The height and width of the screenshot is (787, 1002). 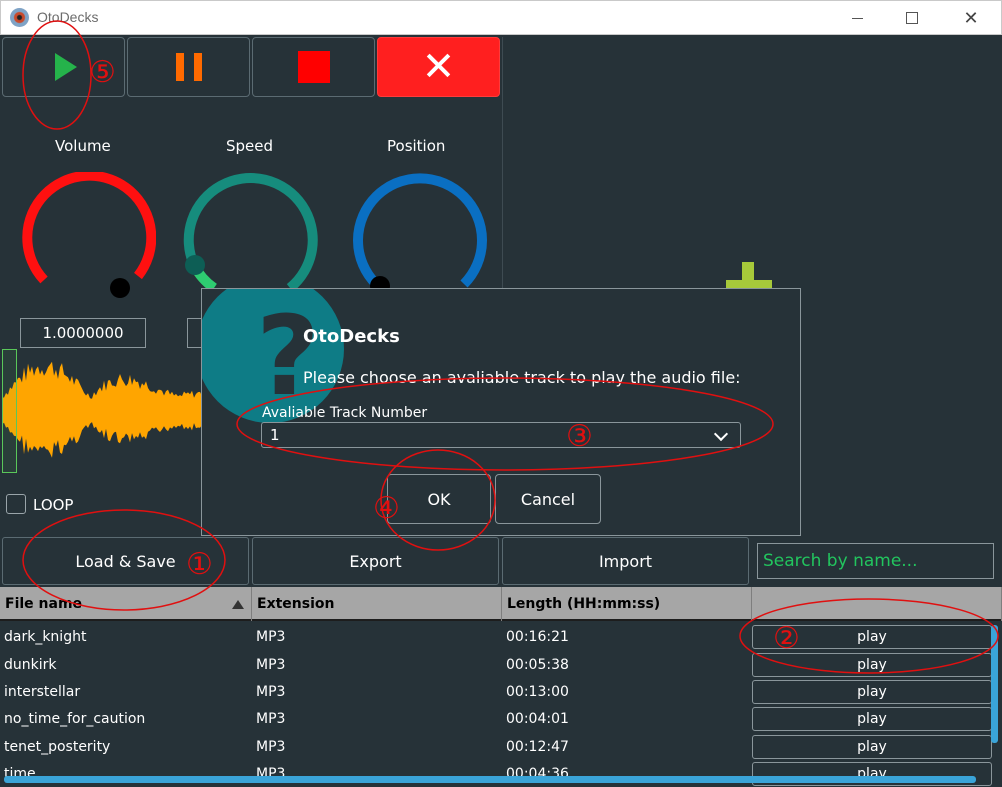 I want to click on window-close-button: ✕, so click(x=971, y=18).